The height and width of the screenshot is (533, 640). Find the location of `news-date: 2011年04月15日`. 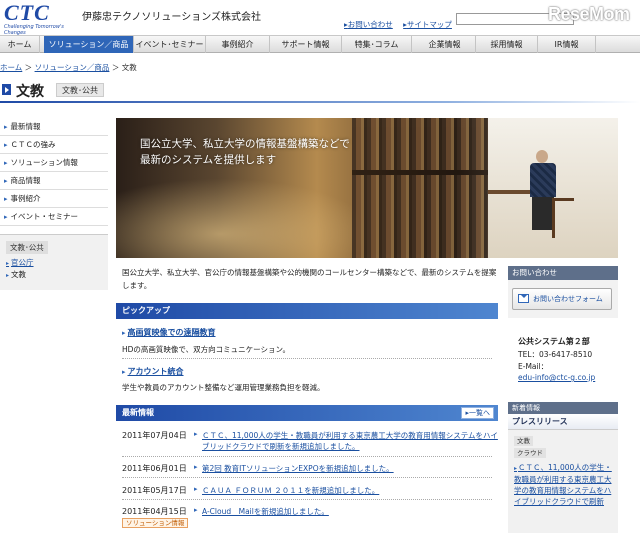

news-date: 2011年04月15日 is located at coordinates (154, 511).